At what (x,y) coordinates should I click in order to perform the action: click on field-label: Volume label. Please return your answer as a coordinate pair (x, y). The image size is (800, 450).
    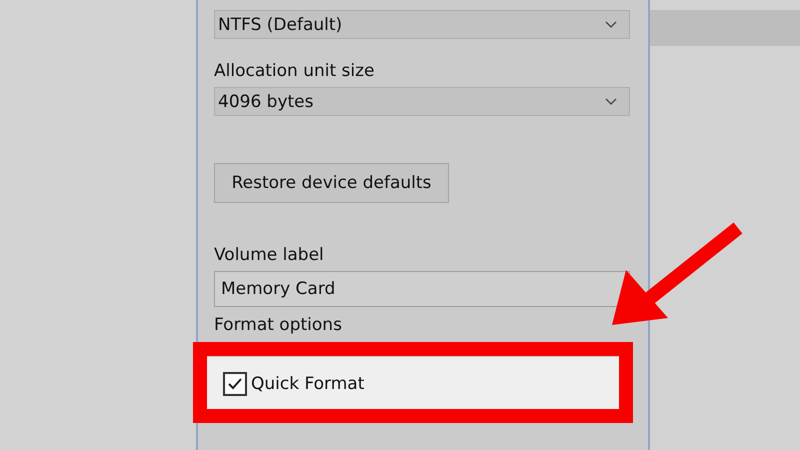
    Looking at the image, I should click on (269, 255).